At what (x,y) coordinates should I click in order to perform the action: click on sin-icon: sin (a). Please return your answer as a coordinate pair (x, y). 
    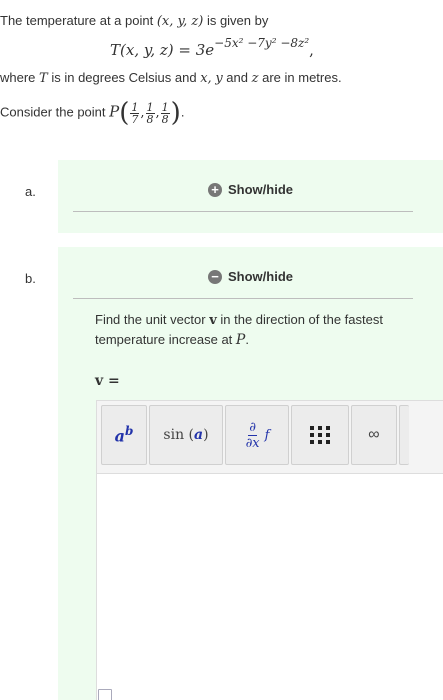
    Looking at the image, I should click on (186, 435).